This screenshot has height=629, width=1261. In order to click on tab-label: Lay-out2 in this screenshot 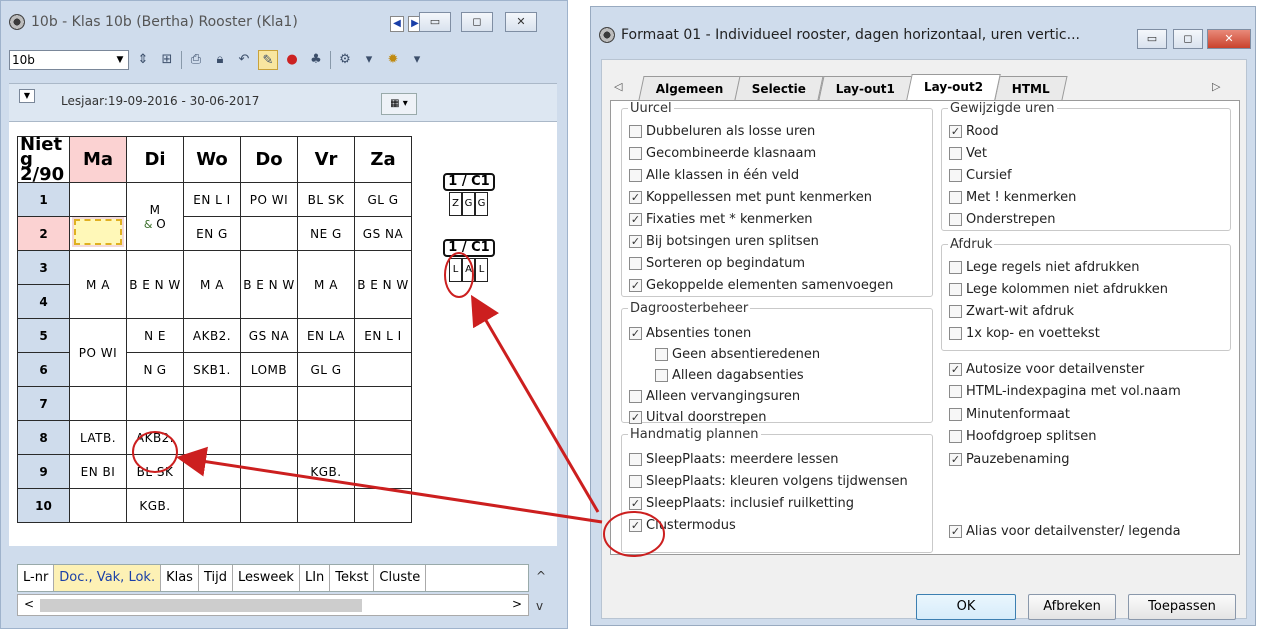, I will do `click(953, 87)`.